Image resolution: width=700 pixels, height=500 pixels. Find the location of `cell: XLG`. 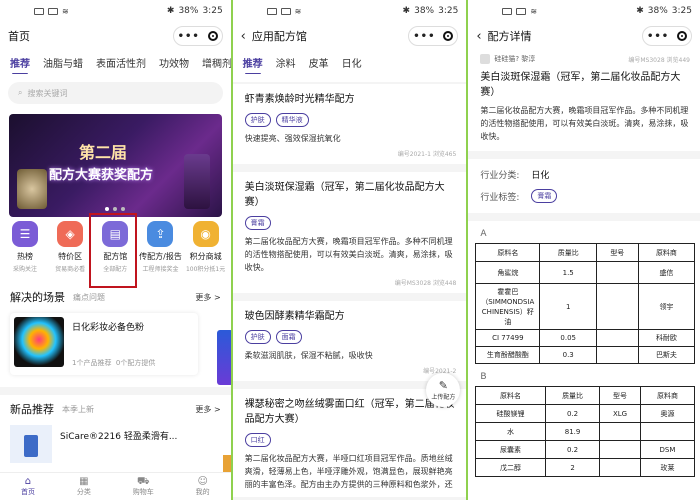

cell: XLG is located at coordinates (620, 413).